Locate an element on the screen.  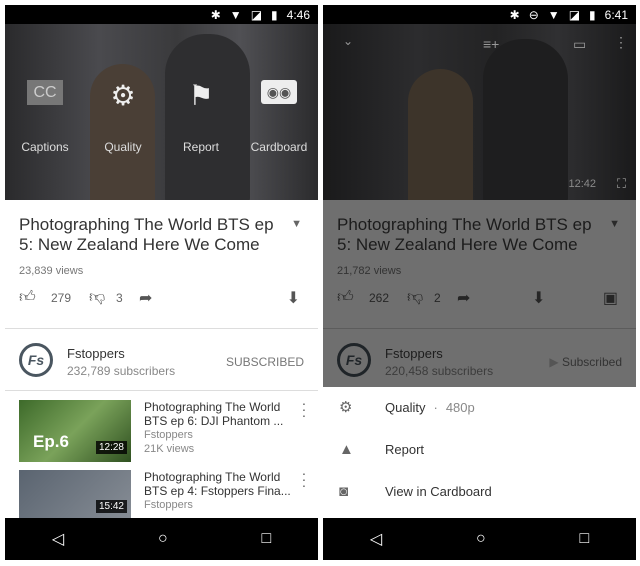
more-vert-icon: ⋮ is located at coordinates (621, 42).